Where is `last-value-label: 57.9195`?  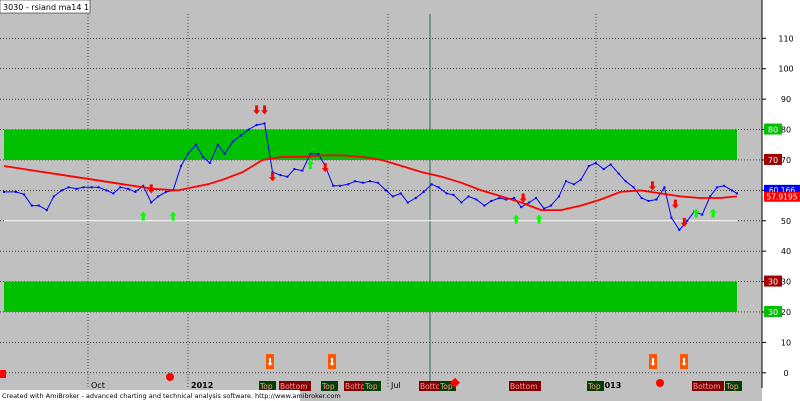 last-value-label: 57.9195 is located at coordinates (781, 197).